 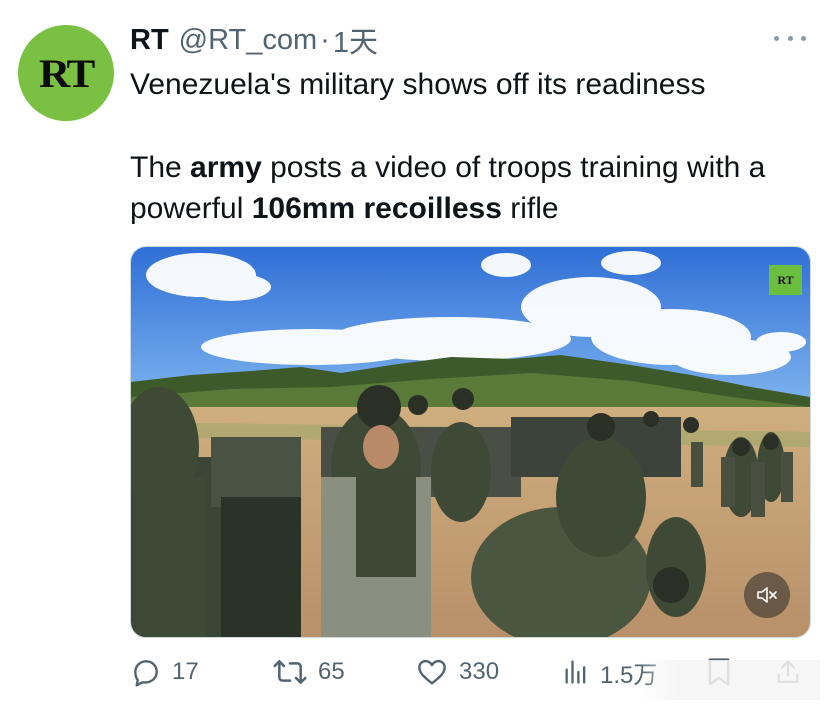 I want to click on tweet-body-bold: 106mm recoilless, so click(x=376, y=208).